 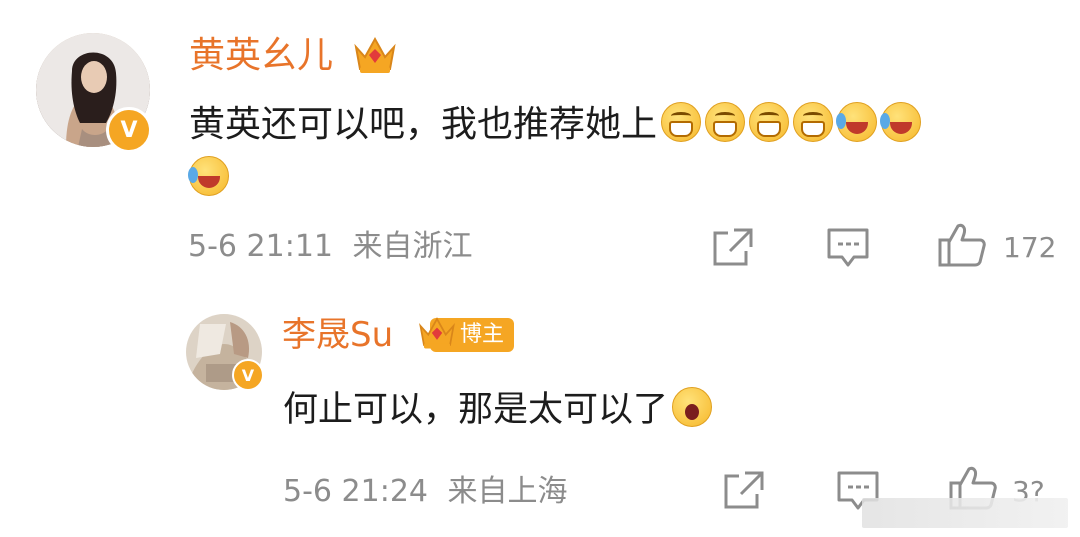 What do you see at coordinates (412, 246) in the screenshot?
I see `location: 来自浙江` at bounding box center [412, 246].